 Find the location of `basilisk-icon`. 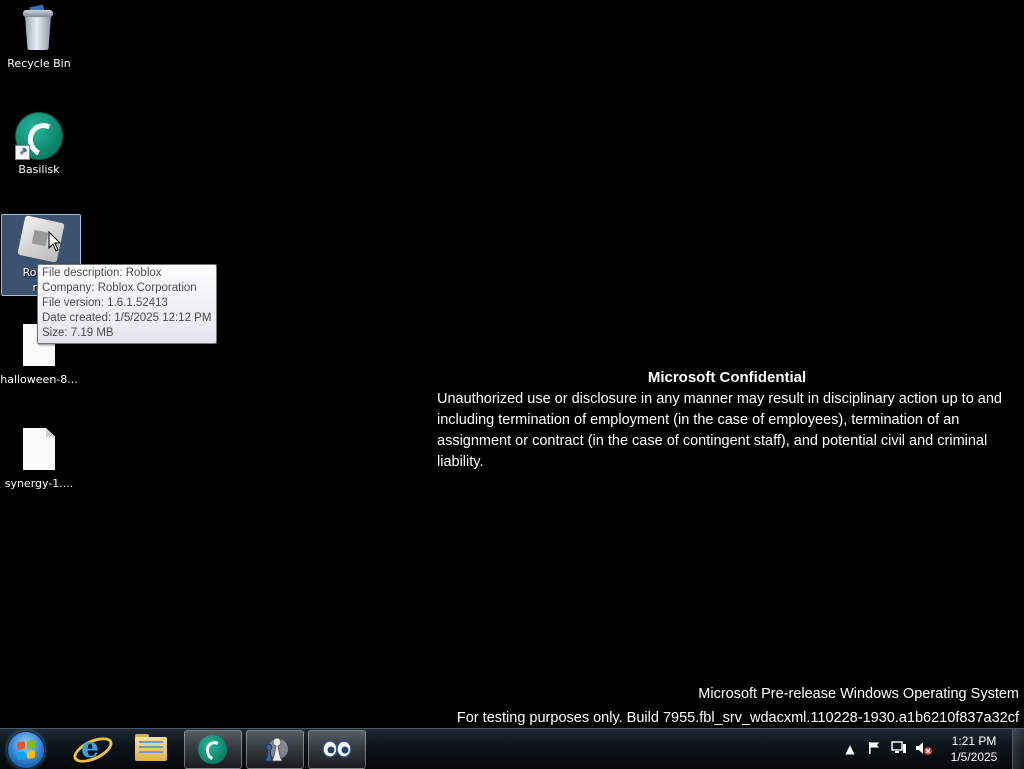

basilisk-icon is located at coordinates (212, 749).